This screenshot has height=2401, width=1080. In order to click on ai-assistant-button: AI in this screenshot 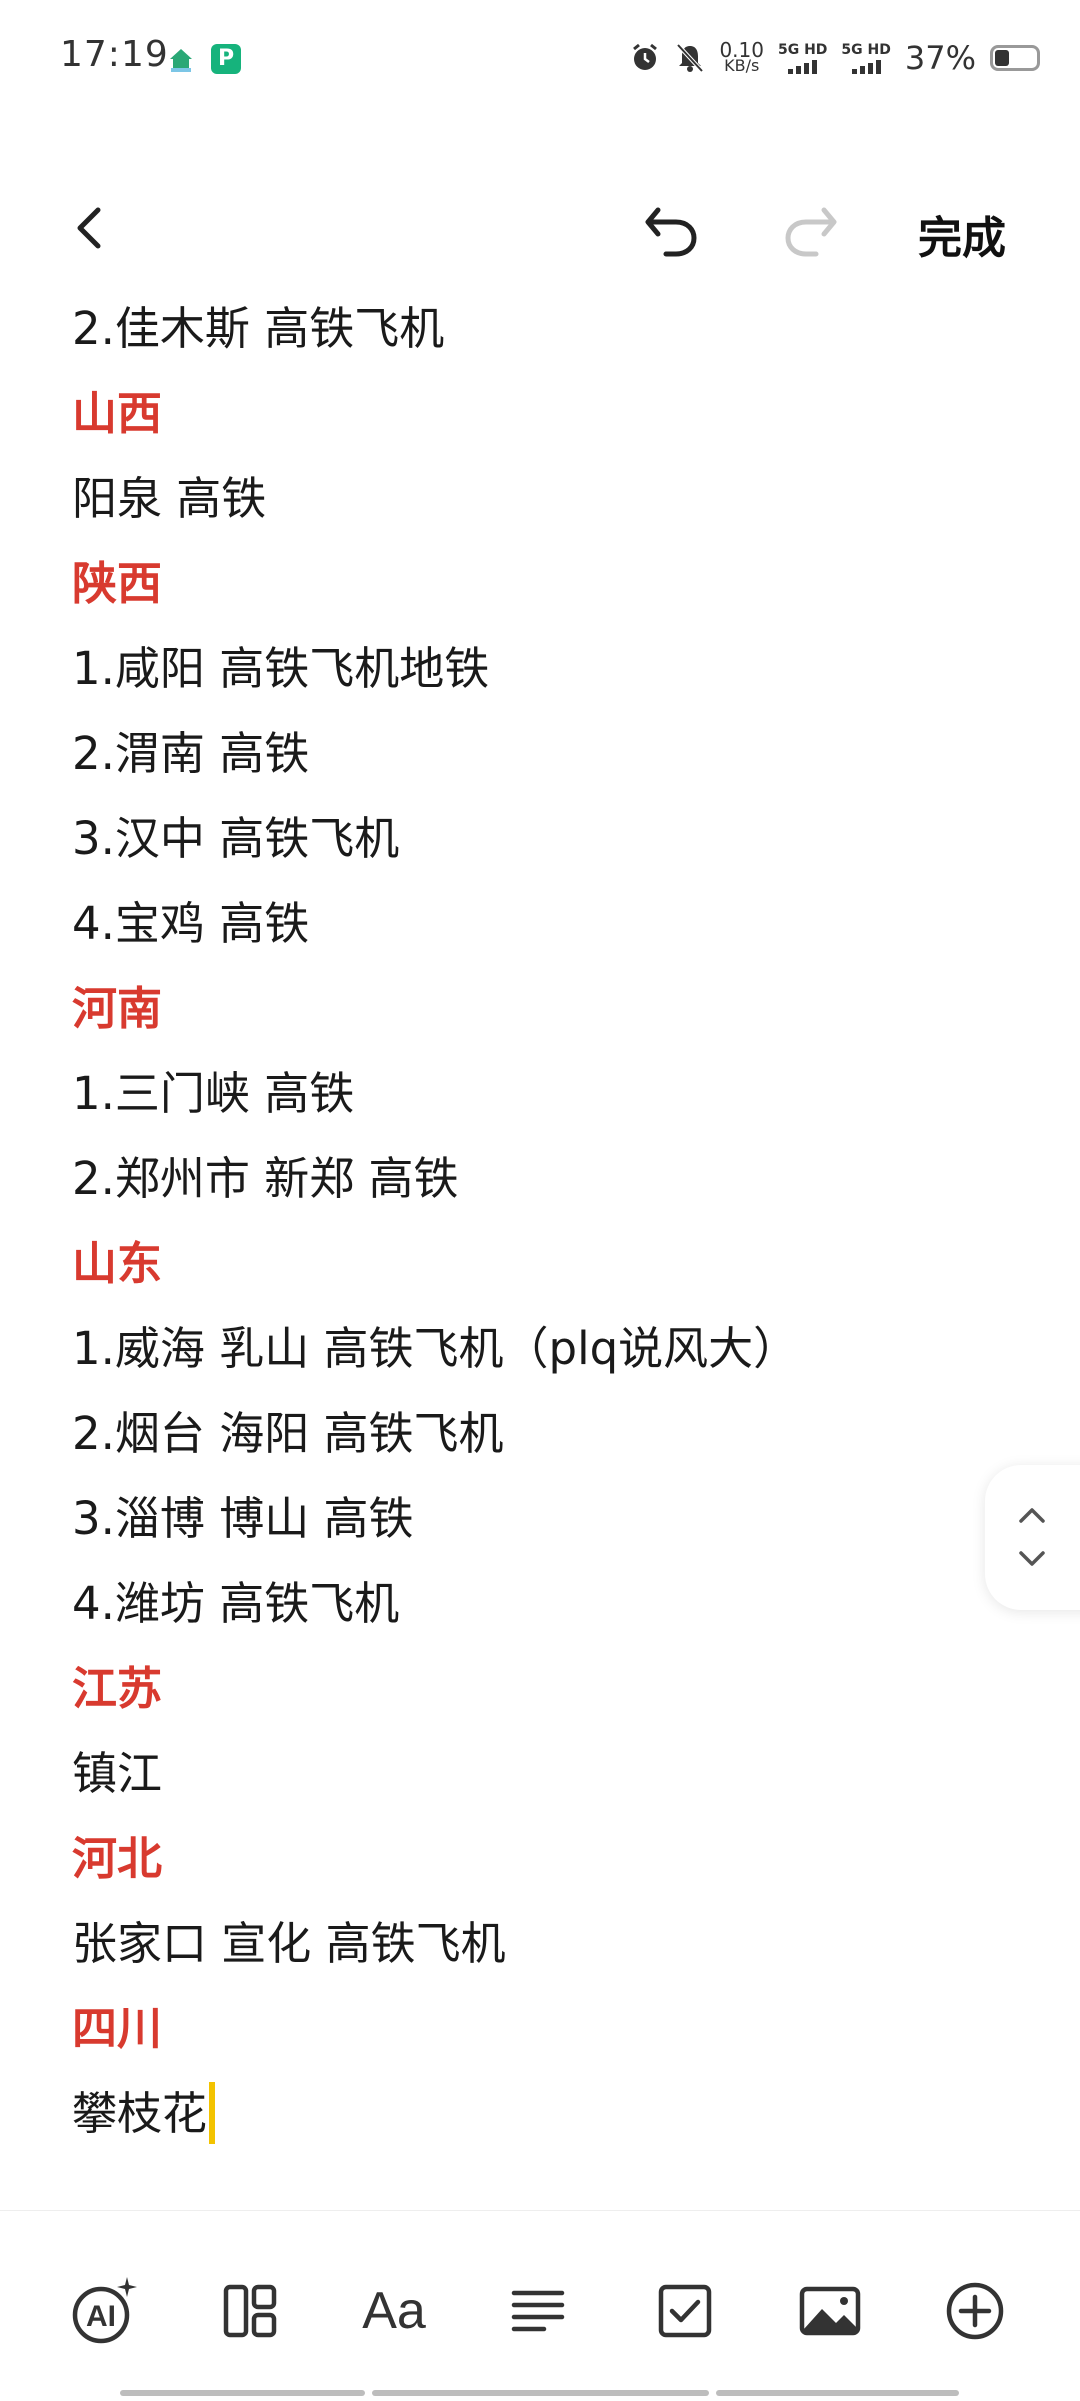, I will do `click(105, 2311)`.